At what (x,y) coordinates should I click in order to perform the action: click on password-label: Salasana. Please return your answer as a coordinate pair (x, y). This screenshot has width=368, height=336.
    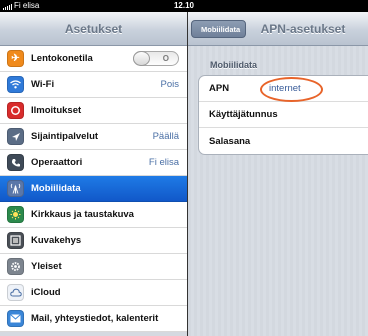
    Looking at the image, I should click on (230, 141).